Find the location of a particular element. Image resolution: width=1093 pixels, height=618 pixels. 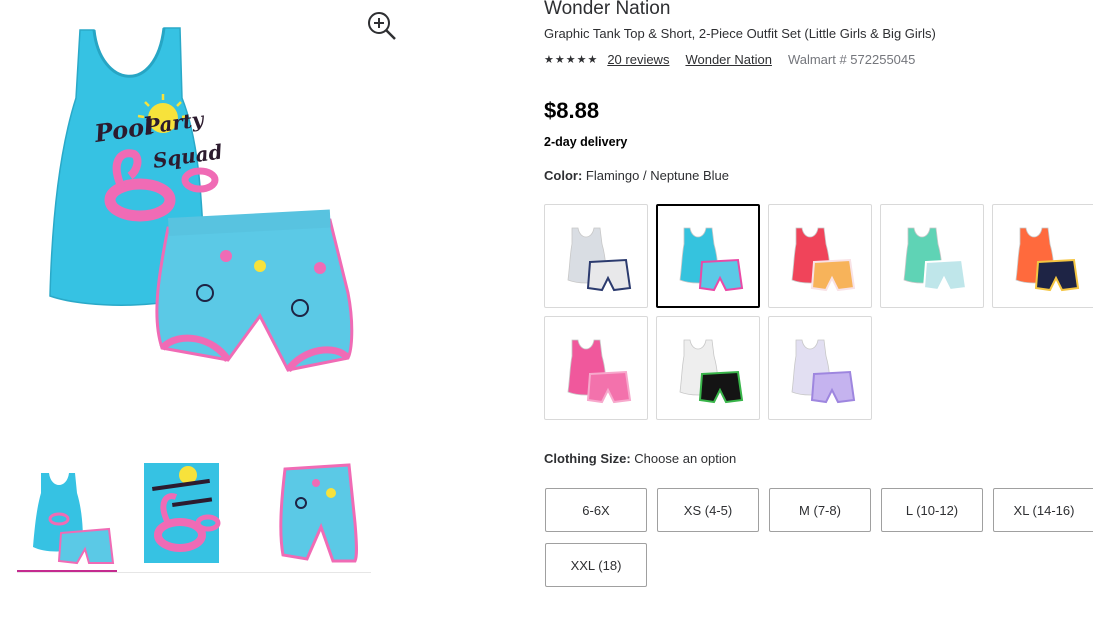

brand-link: Wonder Nation is located at coordinates (728, 59).